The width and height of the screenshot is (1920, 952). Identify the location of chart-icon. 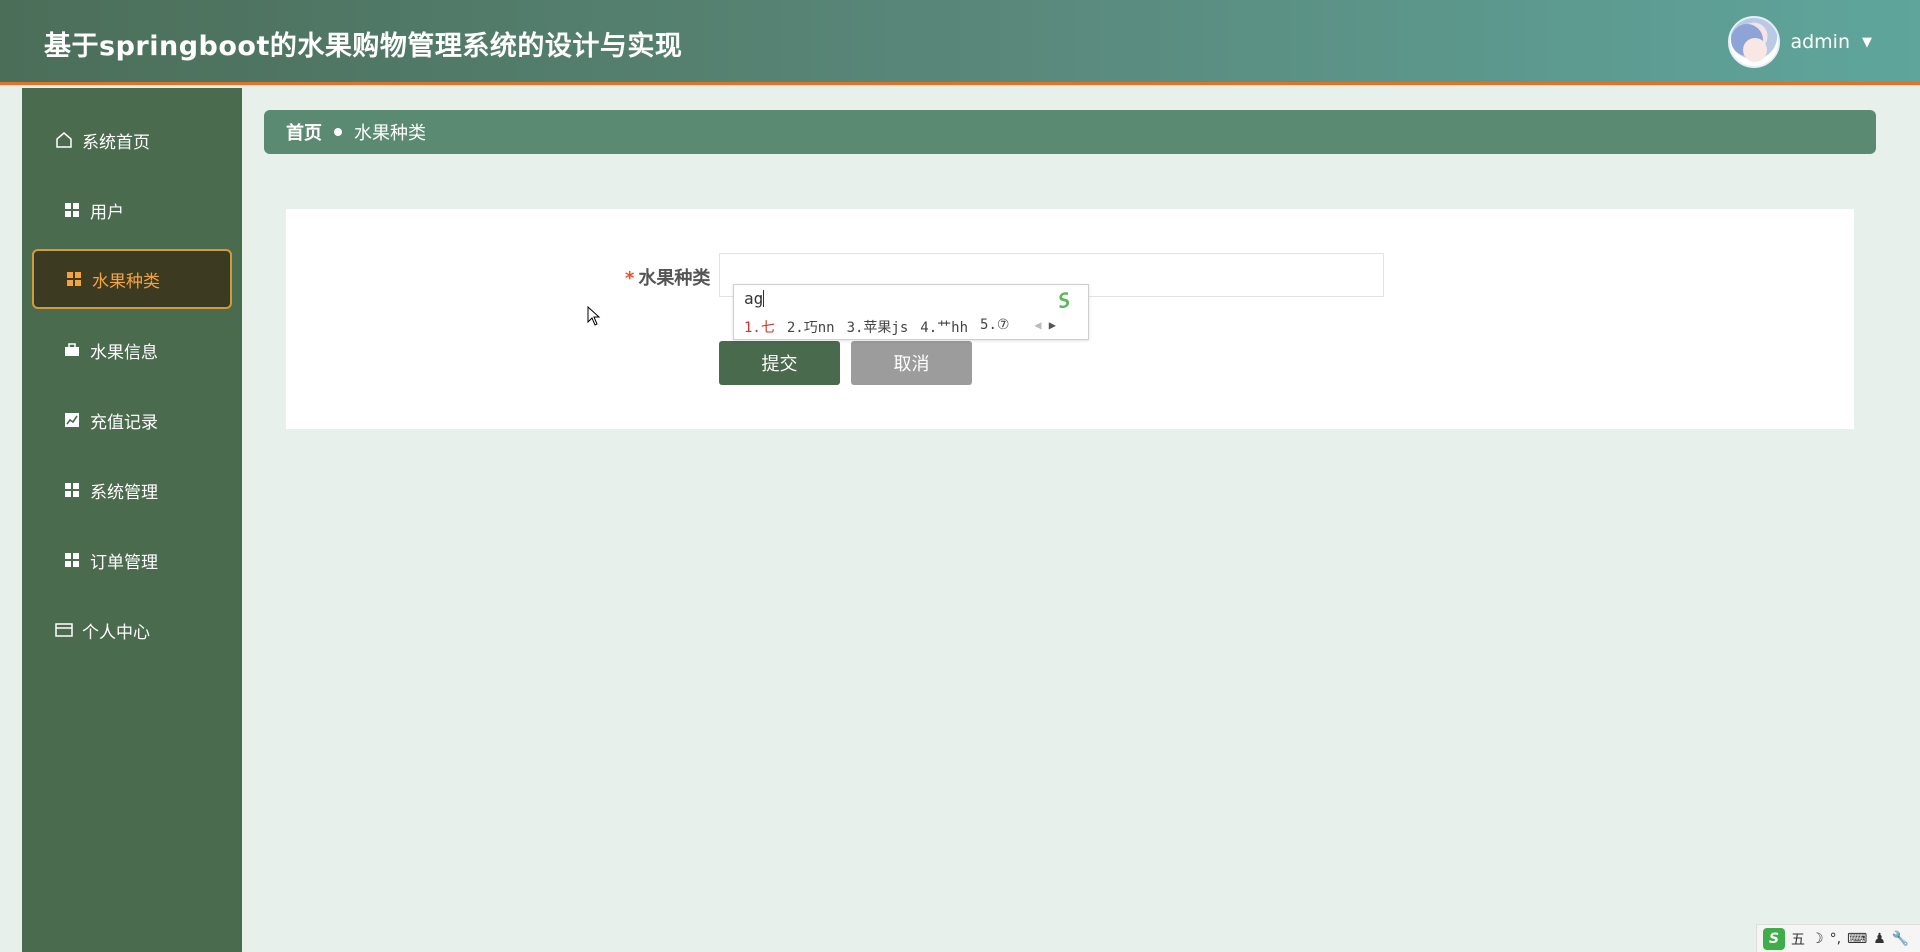
(72, 420).